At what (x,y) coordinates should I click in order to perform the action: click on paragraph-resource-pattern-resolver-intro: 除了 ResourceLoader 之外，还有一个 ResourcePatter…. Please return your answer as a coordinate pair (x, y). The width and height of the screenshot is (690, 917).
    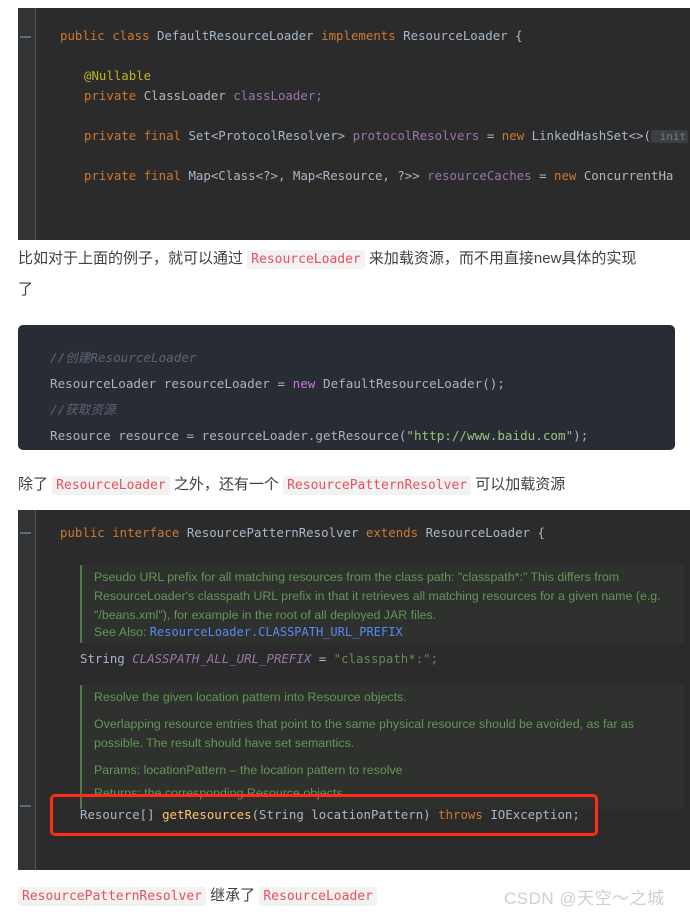
    Looking at the image, I should click on (348, 485).